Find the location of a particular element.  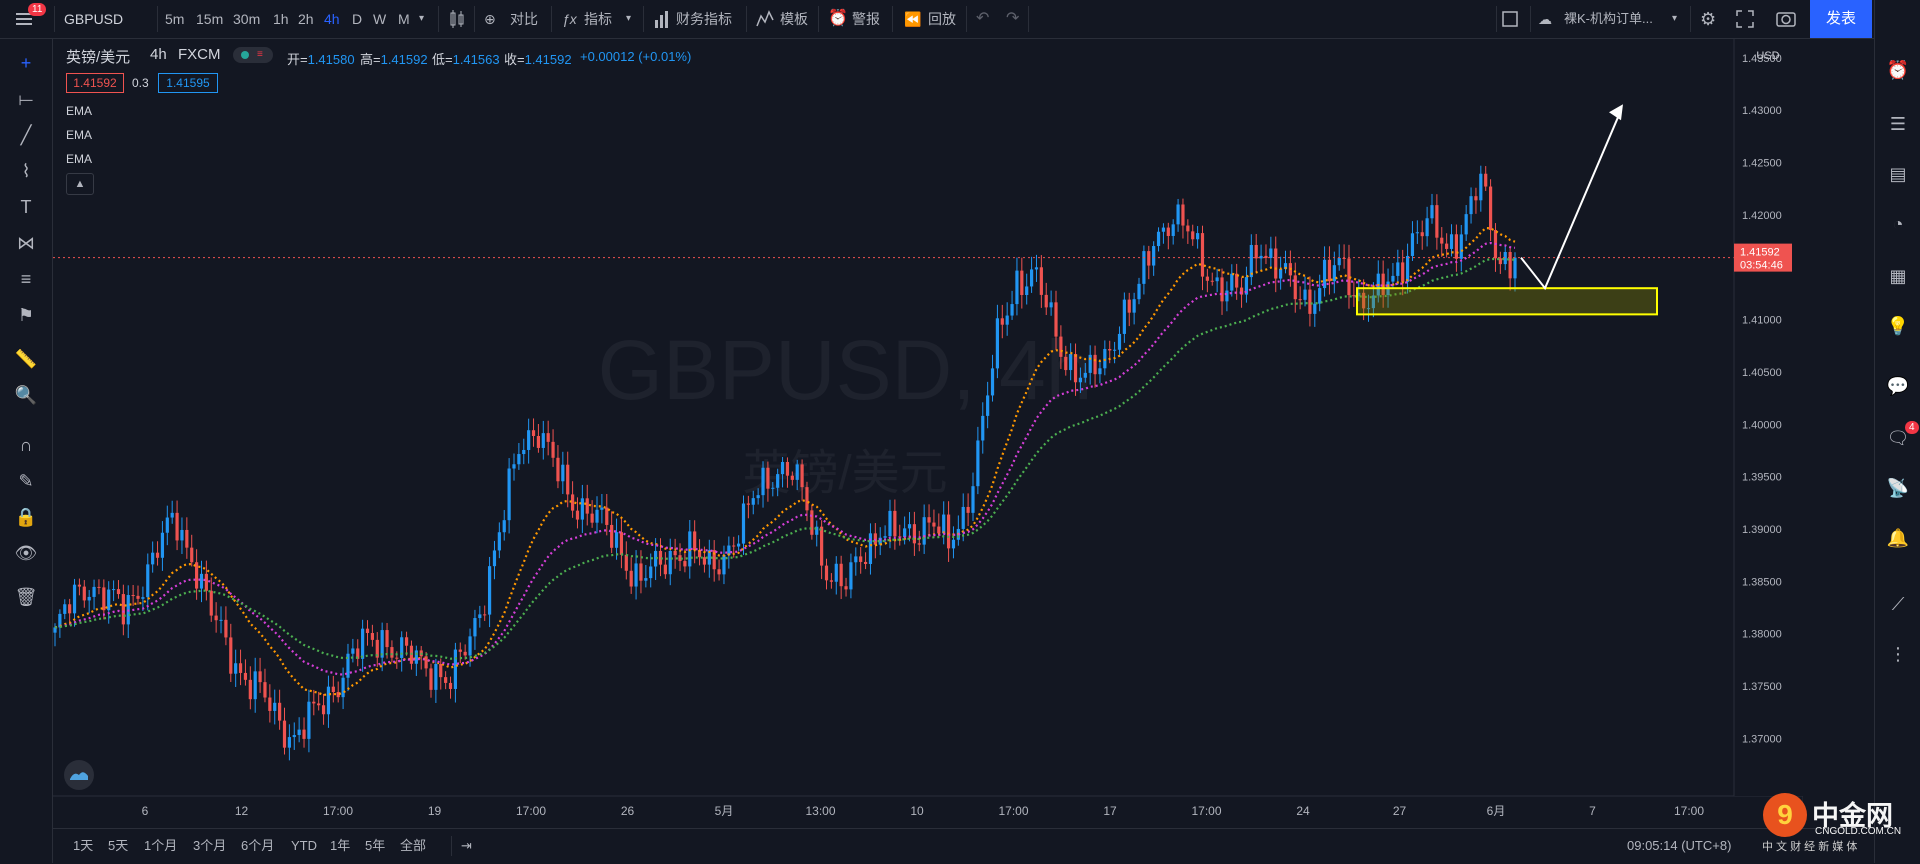

symbol-search: GBPUSD is located at coordinates (93, 19).